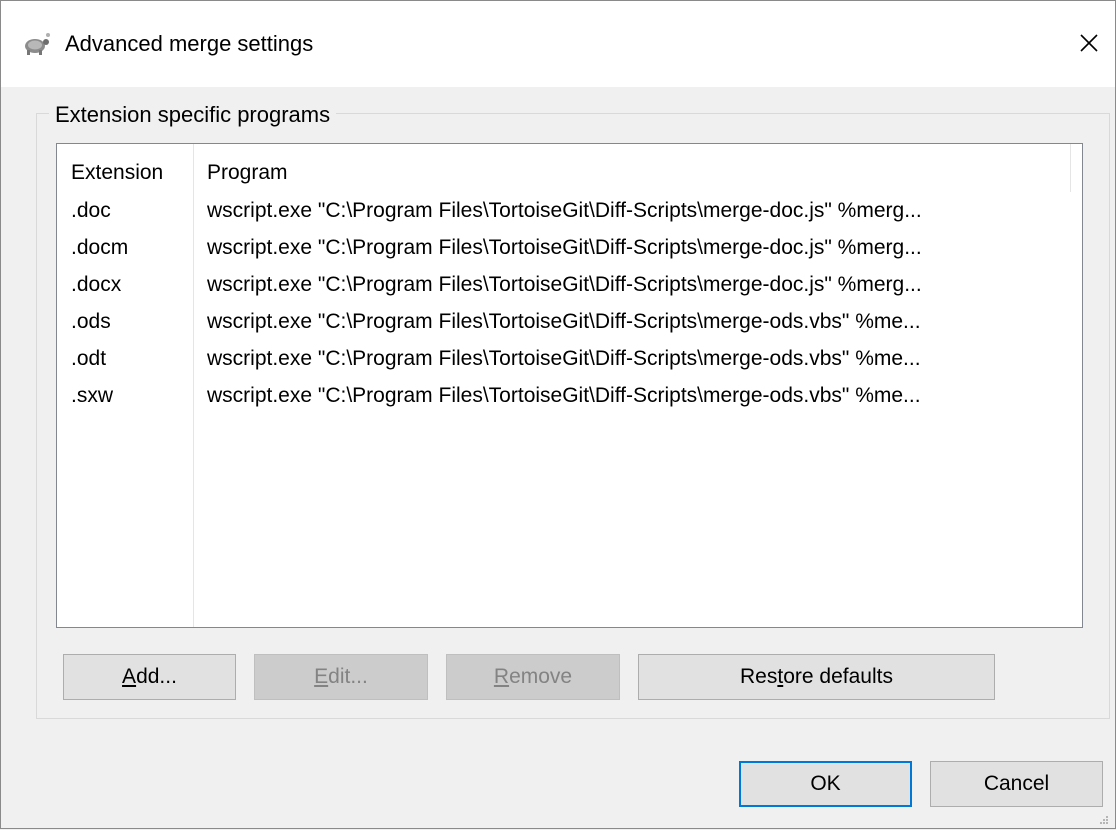 This screenshot has width=1116, height=830. I want to click on close-icon, so click(1089, 45).